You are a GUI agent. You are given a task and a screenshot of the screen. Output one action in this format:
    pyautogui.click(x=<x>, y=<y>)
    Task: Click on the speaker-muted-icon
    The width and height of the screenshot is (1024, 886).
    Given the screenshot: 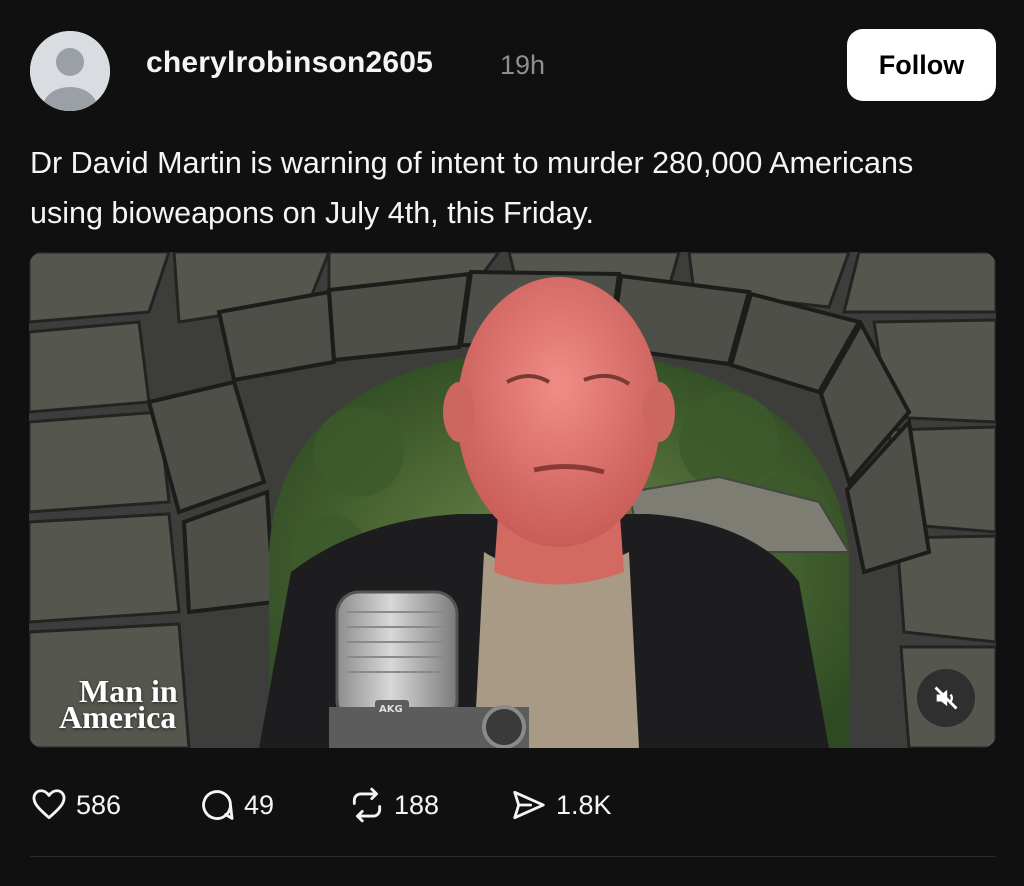 What is the action you would take?
    pyautogui.click(x=946, y=698)
    